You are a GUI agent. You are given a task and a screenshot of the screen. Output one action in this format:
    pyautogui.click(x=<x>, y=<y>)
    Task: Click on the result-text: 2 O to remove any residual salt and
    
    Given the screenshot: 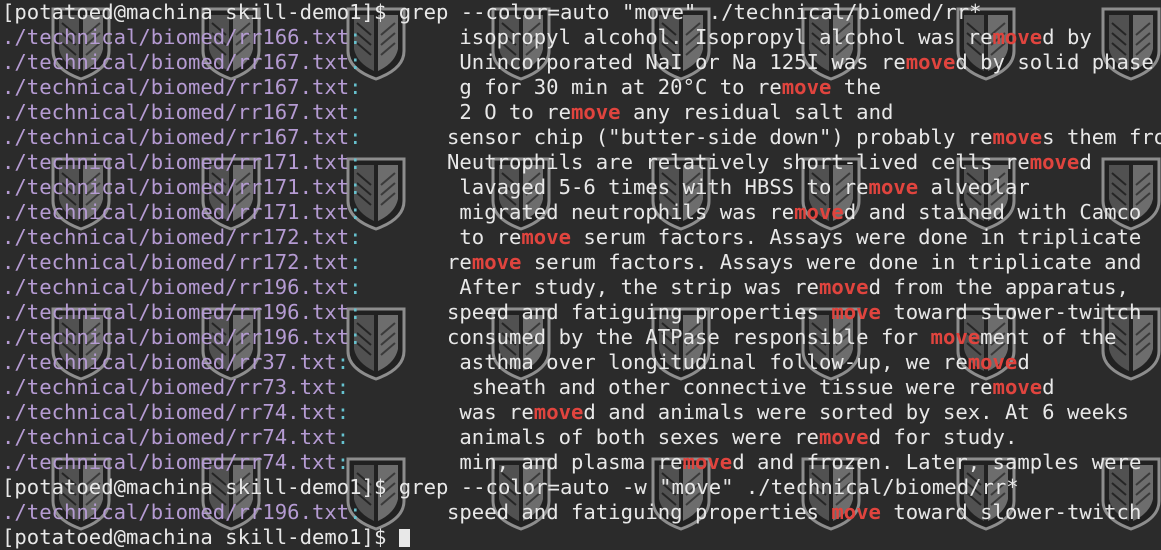 What is the action you would take?
    pyautogui.click(x=676, y=112)
    